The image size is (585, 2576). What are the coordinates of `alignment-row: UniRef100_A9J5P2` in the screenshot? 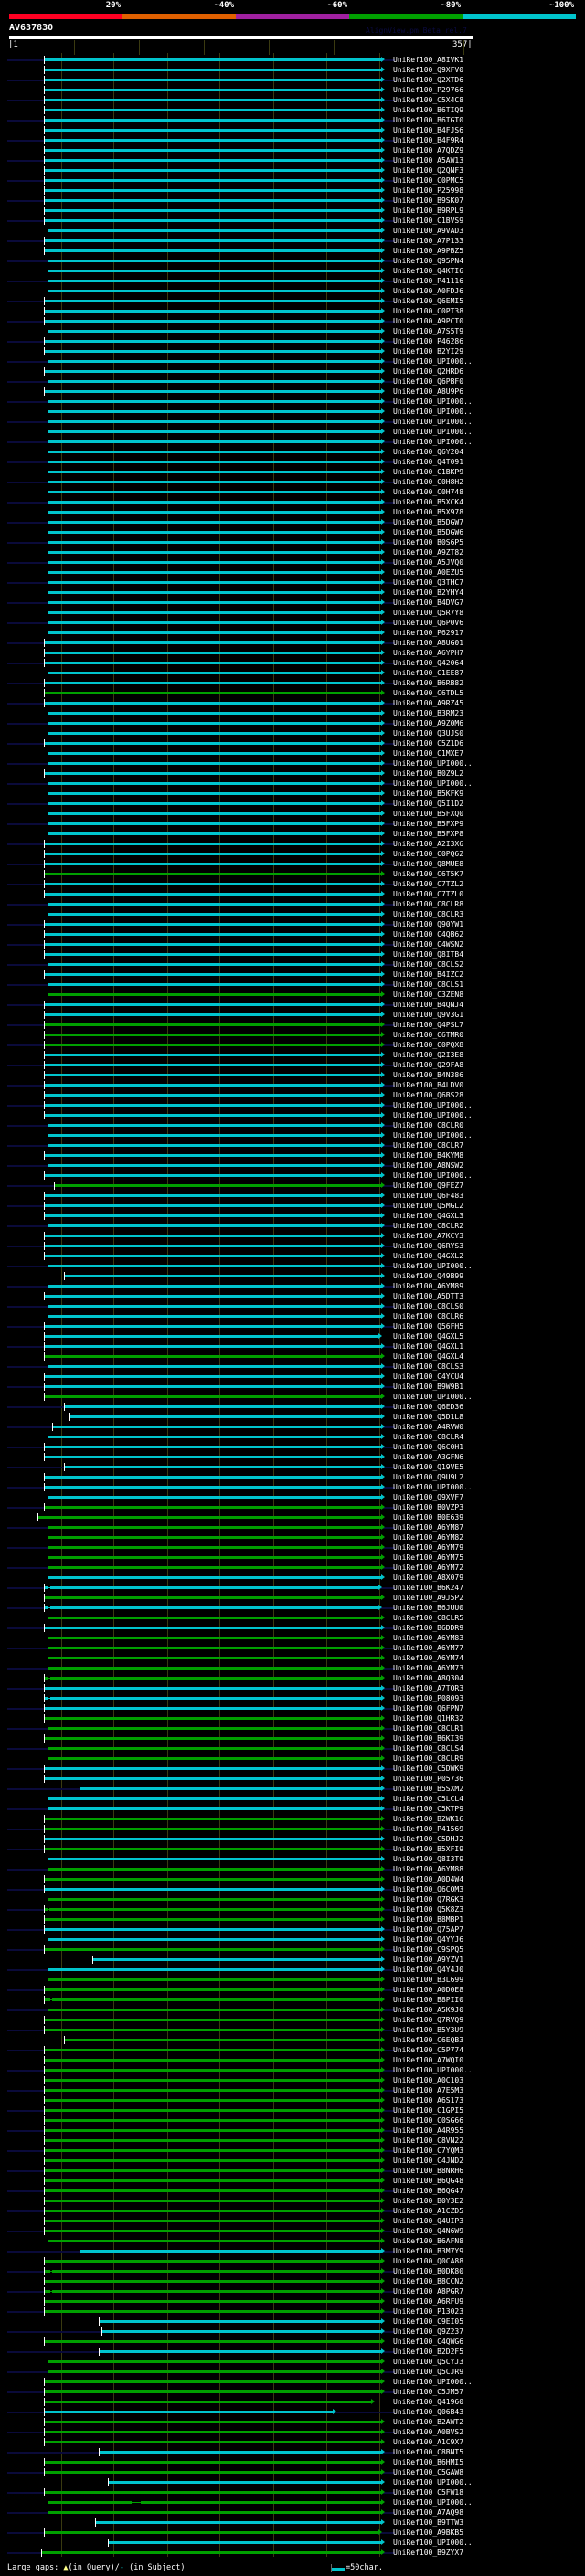 It's located at (293, 1598).